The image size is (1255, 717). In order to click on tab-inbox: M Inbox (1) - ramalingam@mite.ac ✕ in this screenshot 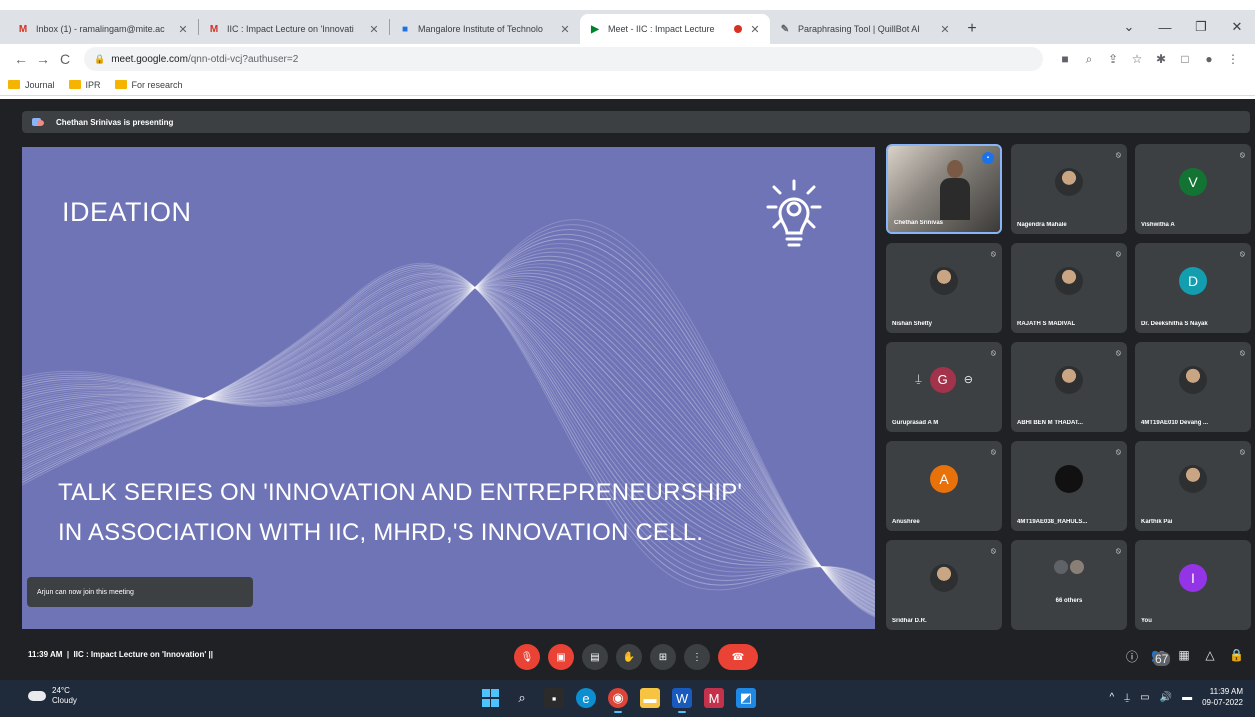, I will do `click(103, 29)`.